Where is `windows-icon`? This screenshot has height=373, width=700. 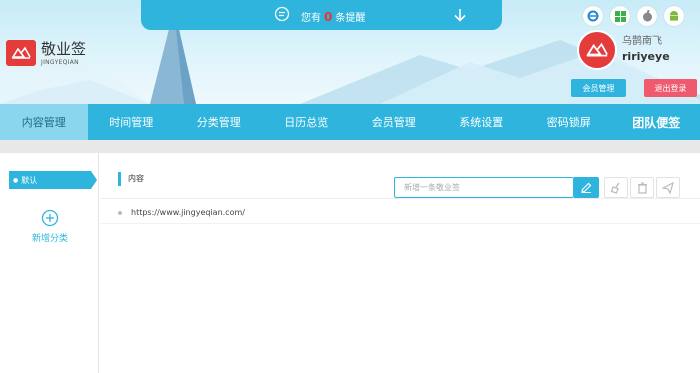 windows-icon is located at coordinates (620, 16).